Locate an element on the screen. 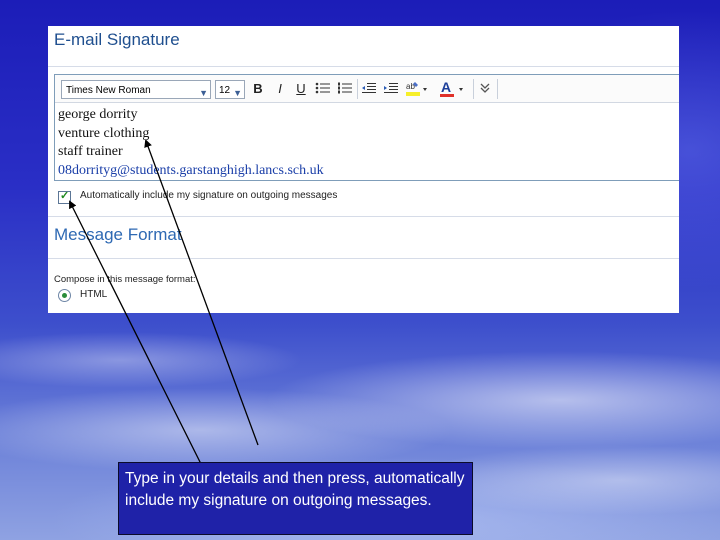 The image size is (720, 540). arrow-to-checkbox is located at coordinates (137, 336).